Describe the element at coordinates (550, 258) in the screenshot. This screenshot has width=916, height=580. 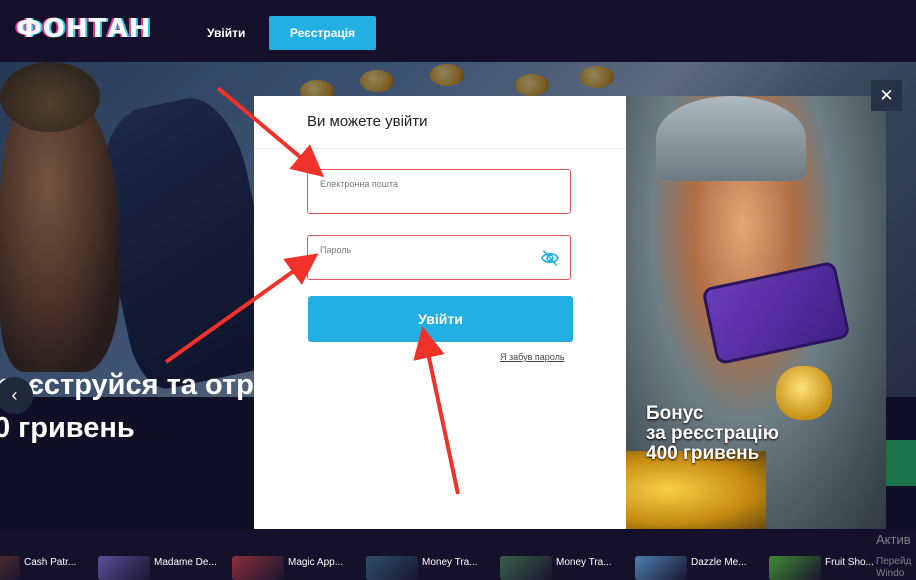
I see `hide-password-eye-icon` at that location.